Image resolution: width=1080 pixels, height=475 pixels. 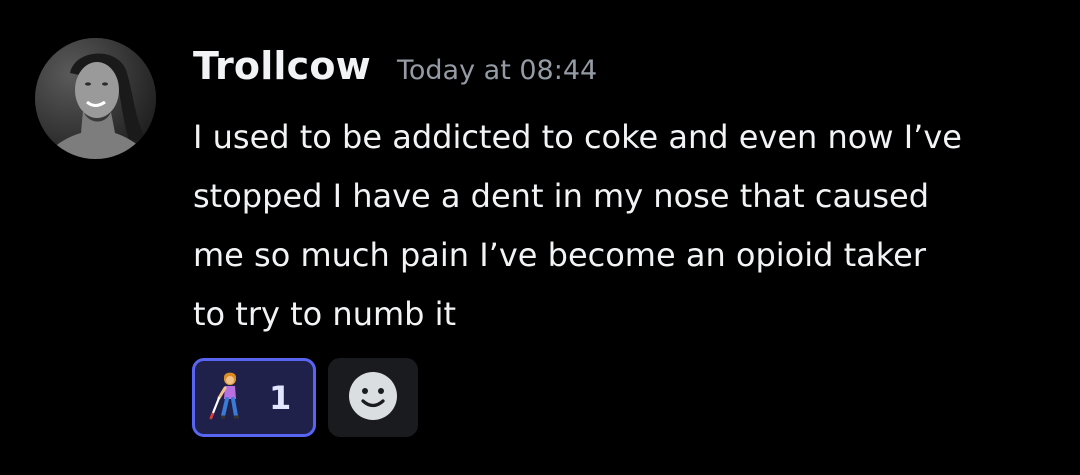 I want to click on add-reaction-button, so click(x=373, y=397).